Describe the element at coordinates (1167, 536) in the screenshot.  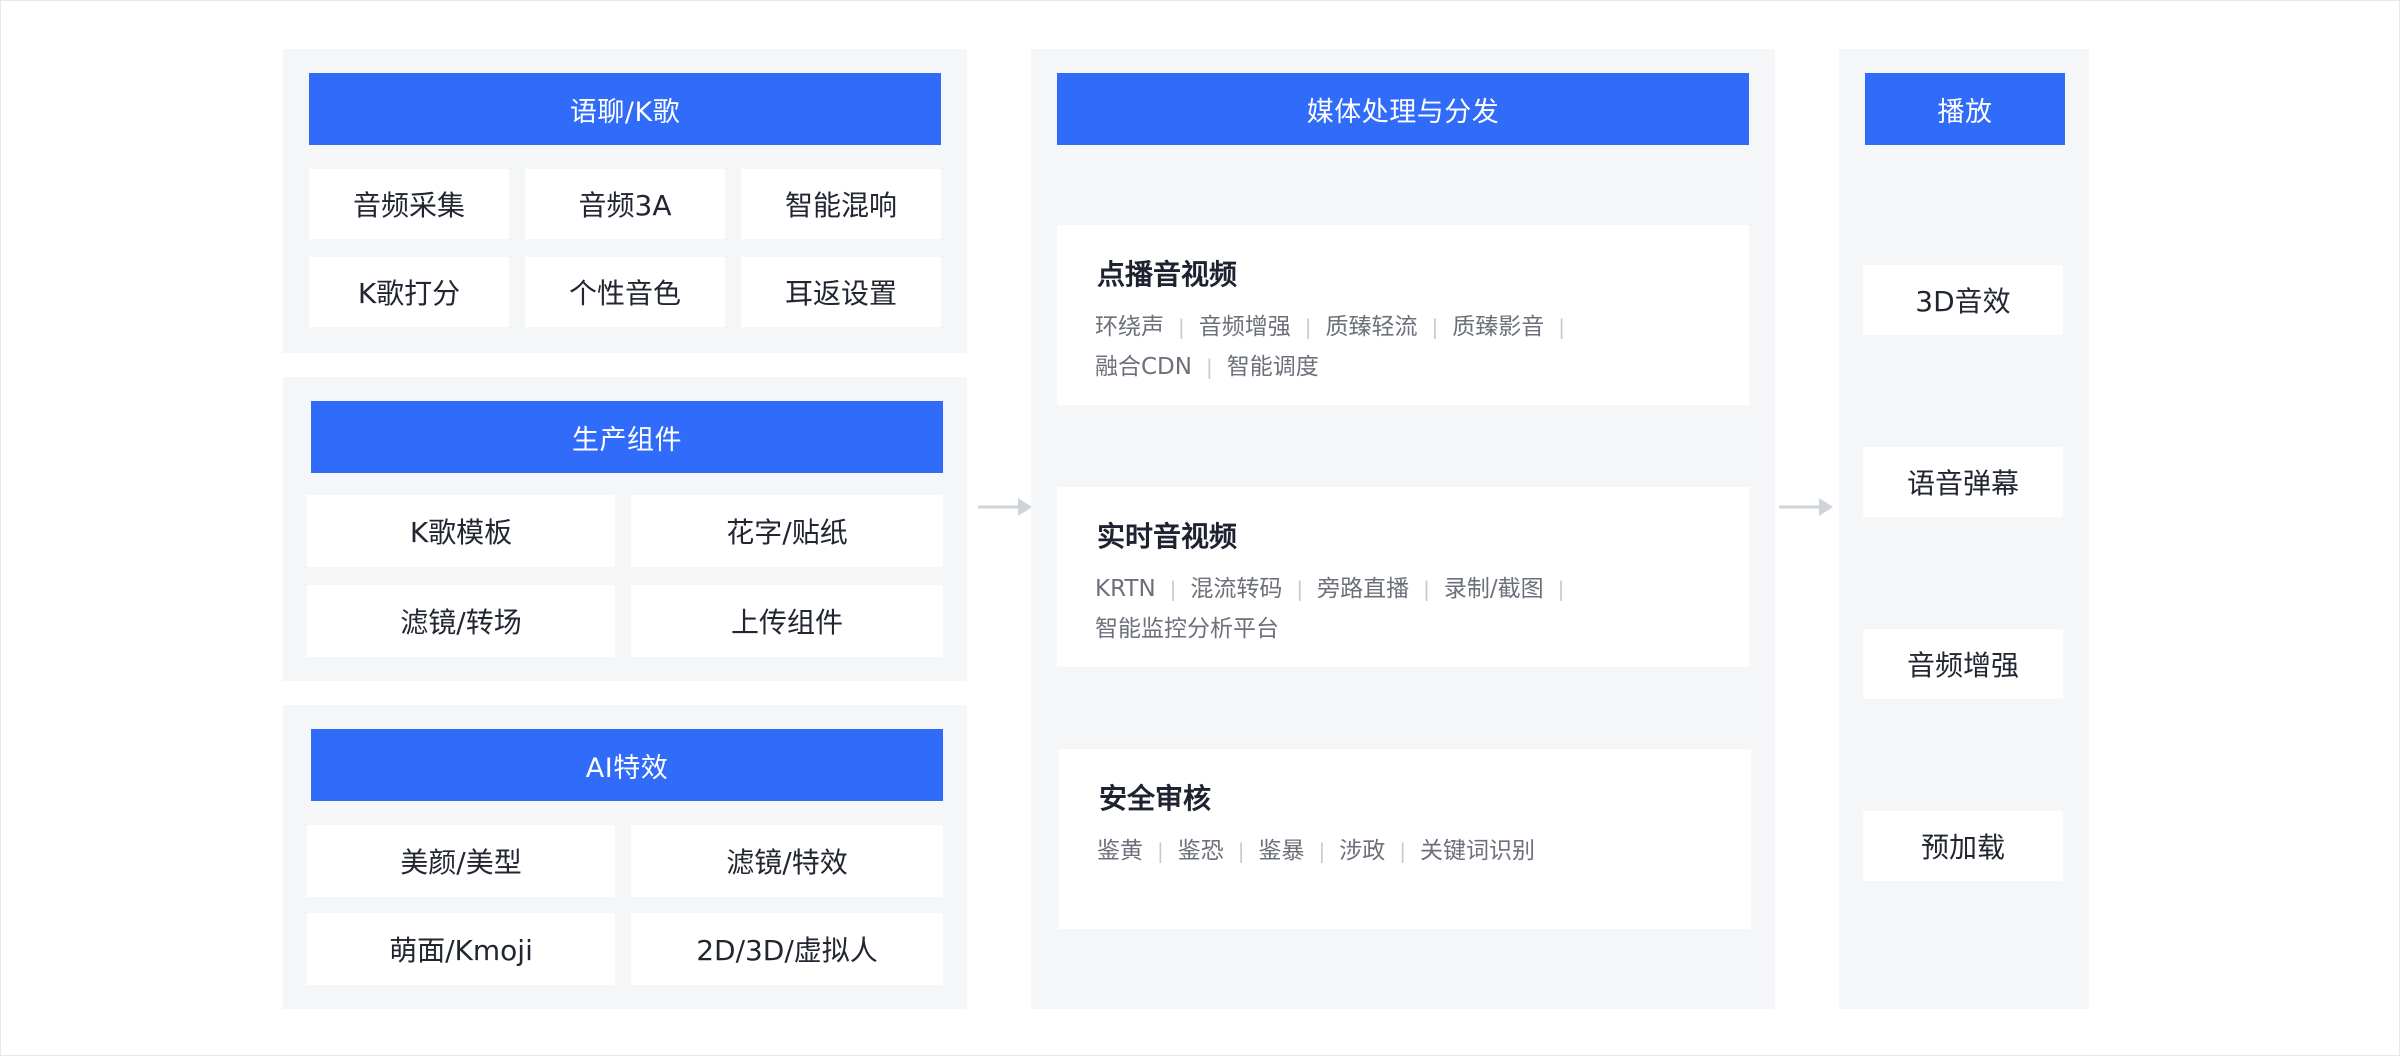
I see `rtc-card-title: 实时音视频` at that location.